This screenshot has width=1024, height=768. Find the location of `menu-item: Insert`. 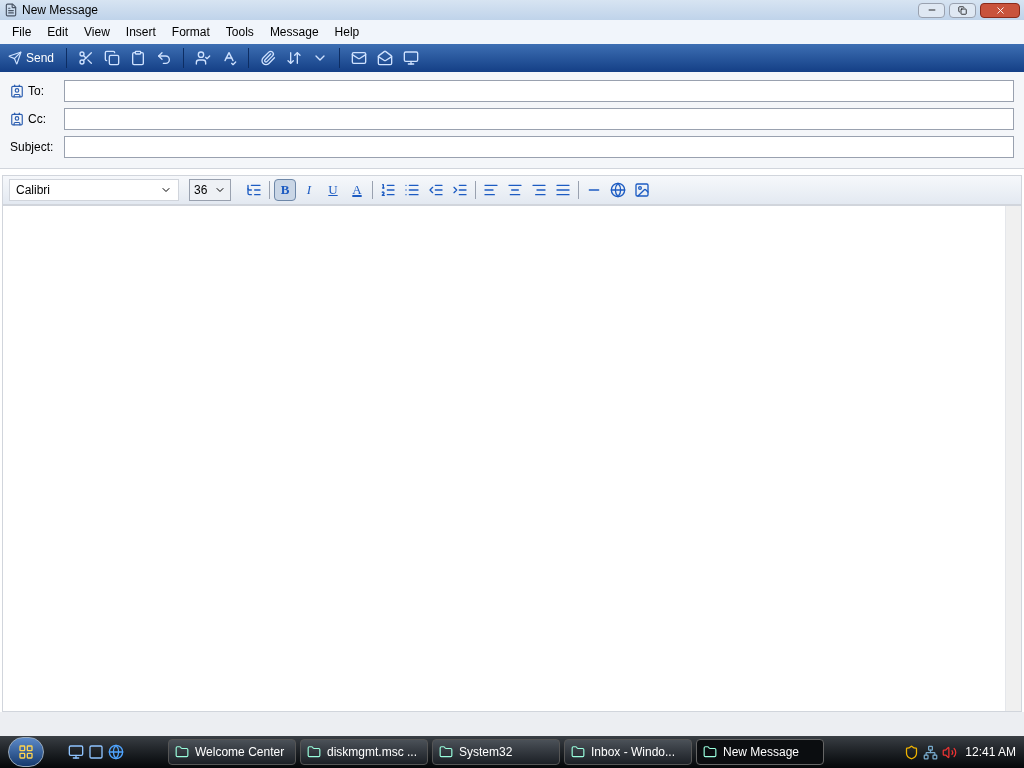

menu-item: Insert is located at coordinates (140, 32).